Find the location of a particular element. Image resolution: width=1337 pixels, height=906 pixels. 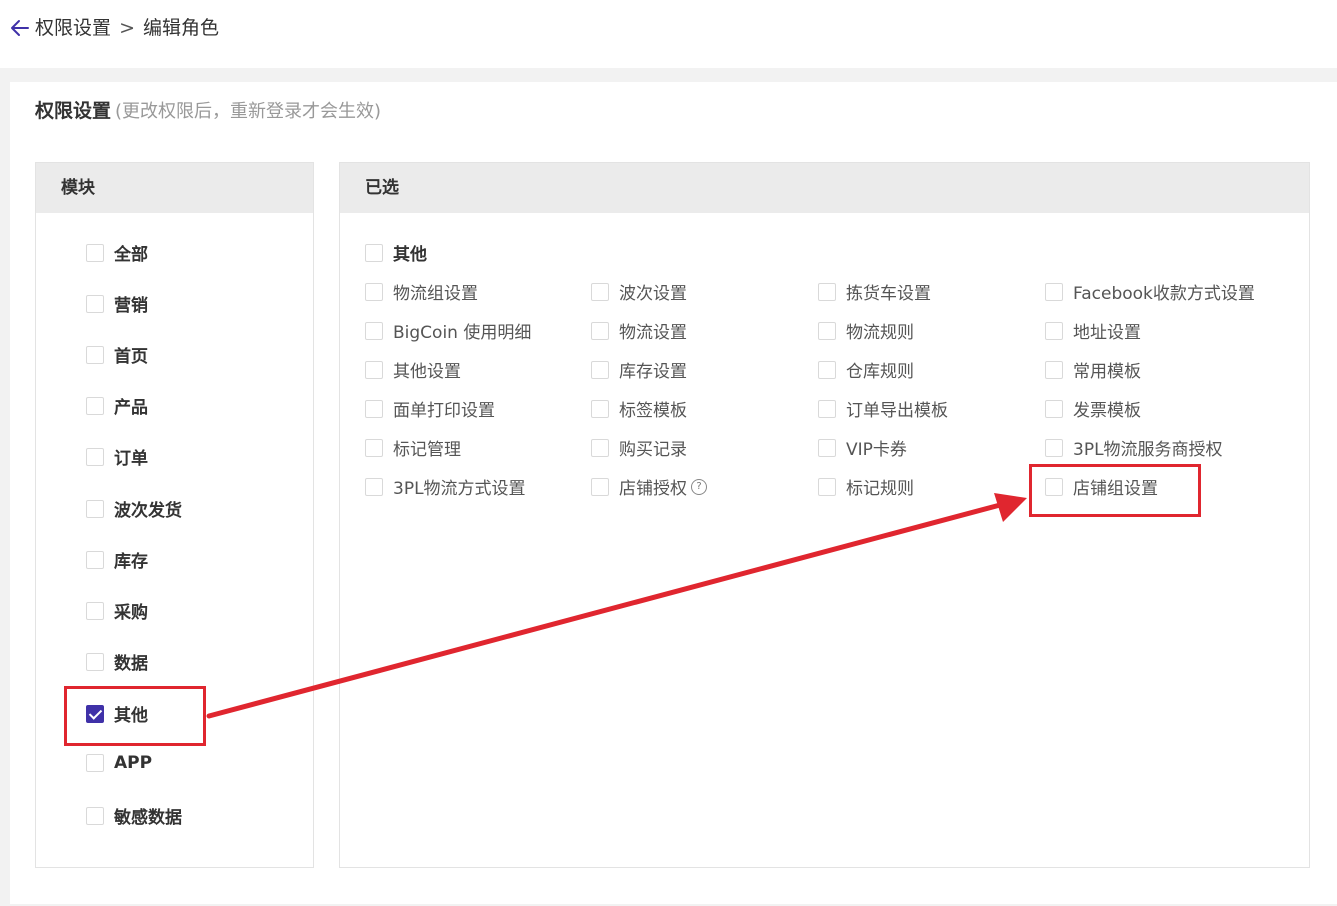

section-title: 权限设置 (更改权限后，重新登录才会生效) is located at coordinates (208, 111).